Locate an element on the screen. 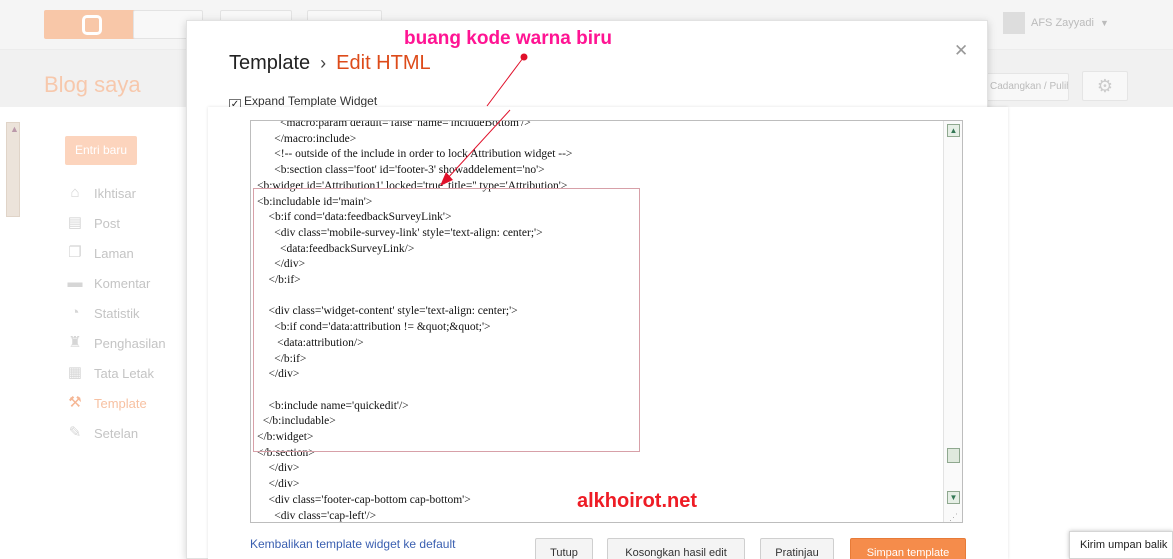 Image resolution: width=1173 pixels, height=559 pixels. sidebar-item-label: Template is located at coordinates (120, 403).